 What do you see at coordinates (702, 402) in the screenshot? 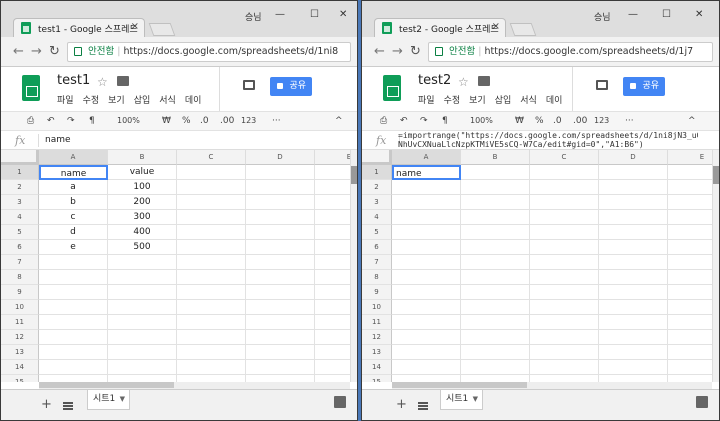
I see `explore-icon` at bounding box center [702, 402].